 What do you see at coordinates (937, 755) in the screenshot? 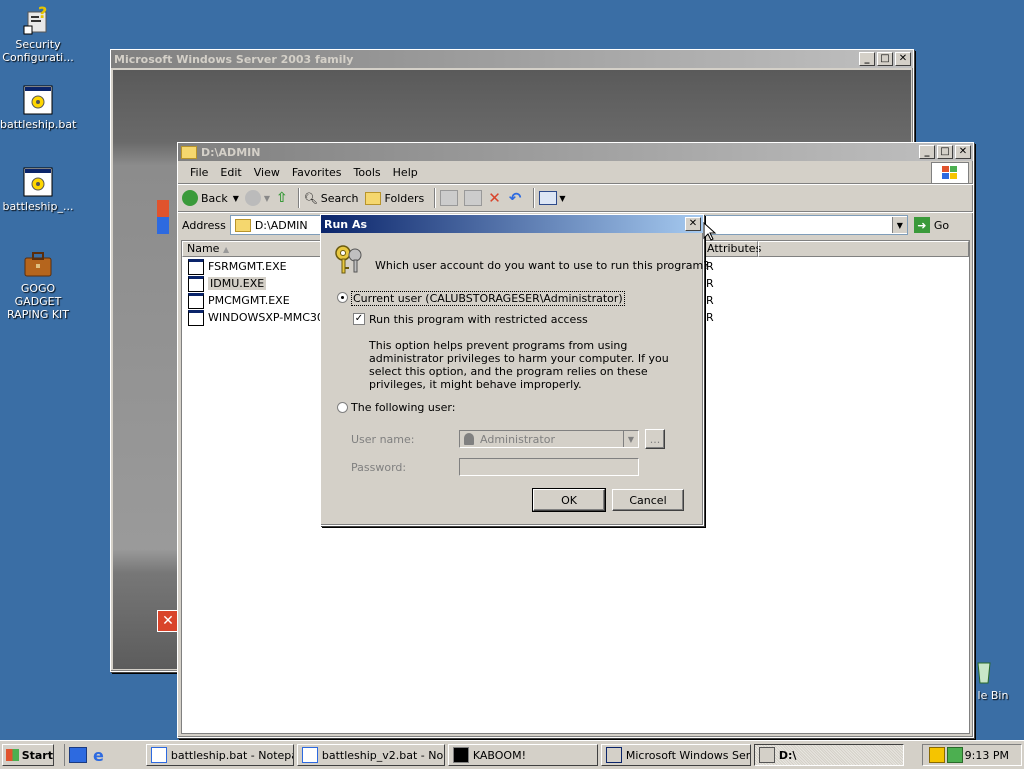
I see `tray-icon` at bounding box center [937, 755].